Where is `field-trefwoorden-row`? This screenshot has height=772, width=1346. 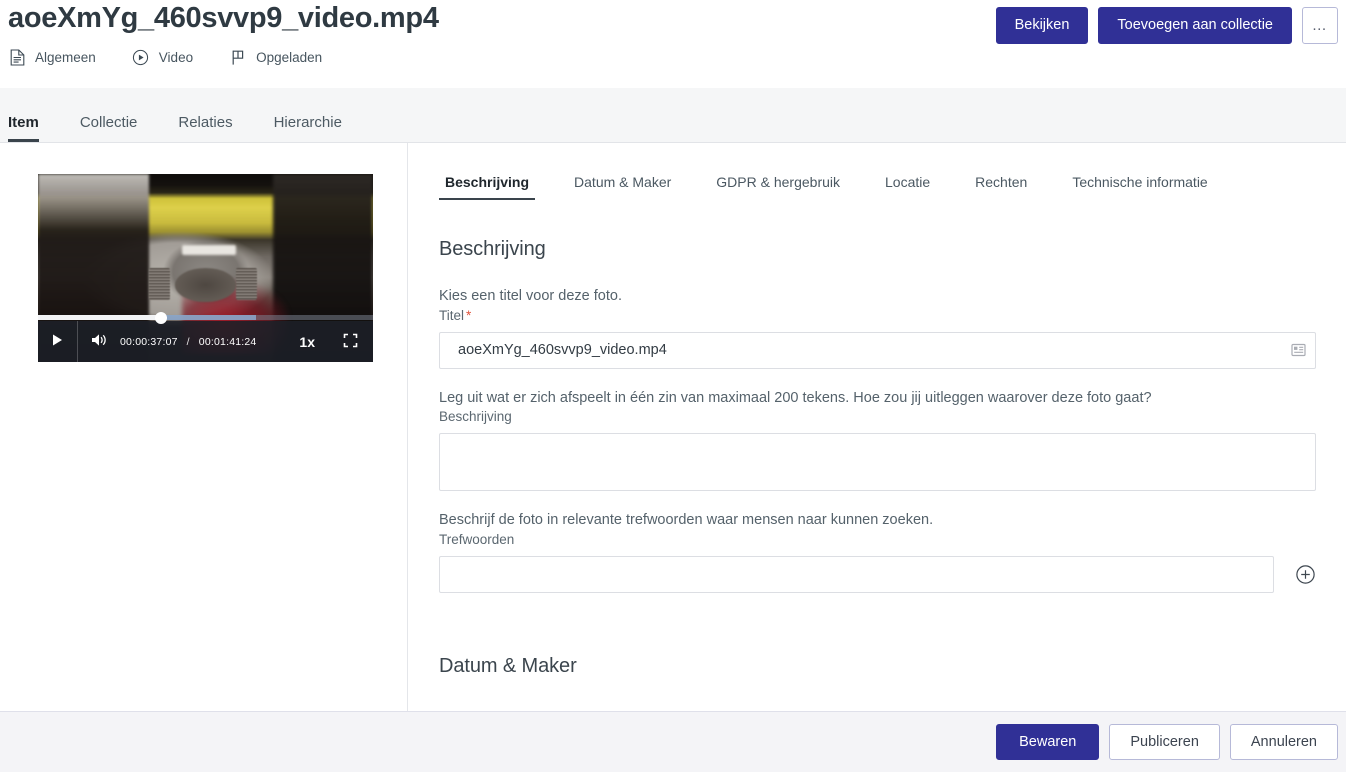 field-trefwoorden-row is located at coordinates (877, 574).